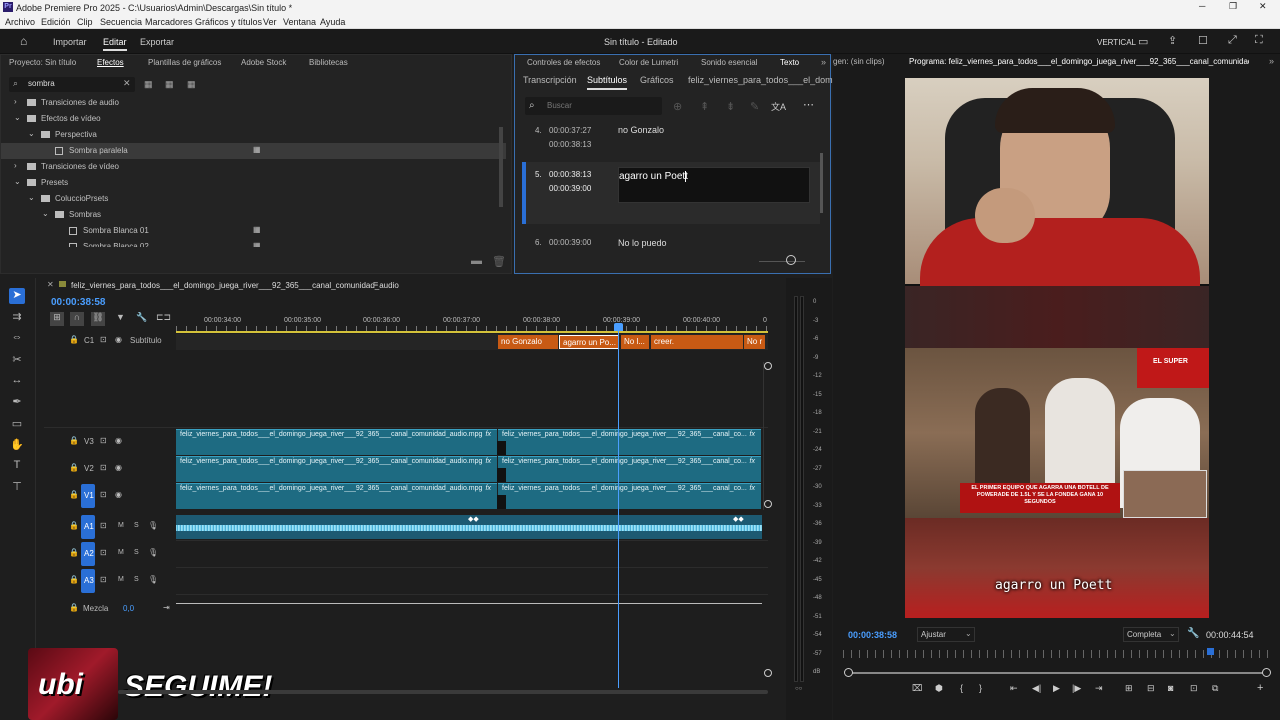 The height and width of the screenshot is (720, 1280). What do you see at coordinates (499, 261) in the screenshot?
I see `delete-icon: 🗑` at bounding box center [499, 261].